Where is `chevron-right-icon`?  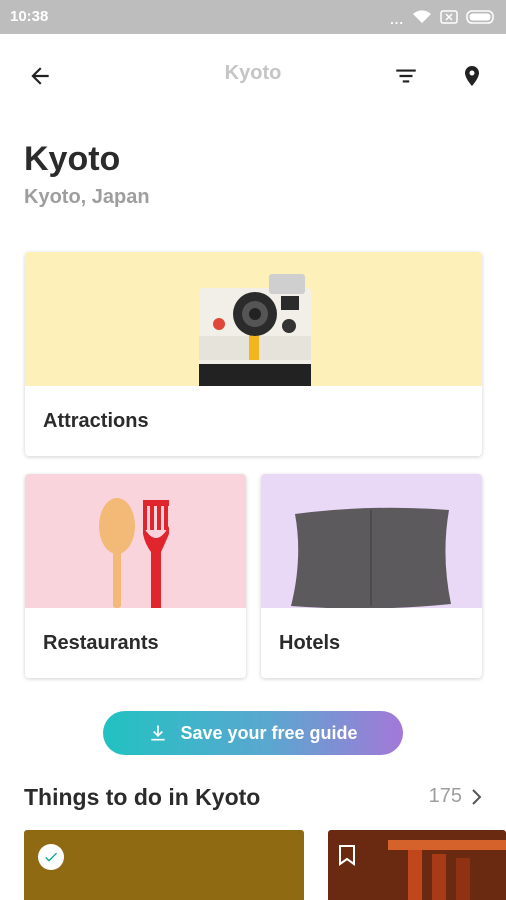 chevron-right-icon is located at coordinates (477, 796).